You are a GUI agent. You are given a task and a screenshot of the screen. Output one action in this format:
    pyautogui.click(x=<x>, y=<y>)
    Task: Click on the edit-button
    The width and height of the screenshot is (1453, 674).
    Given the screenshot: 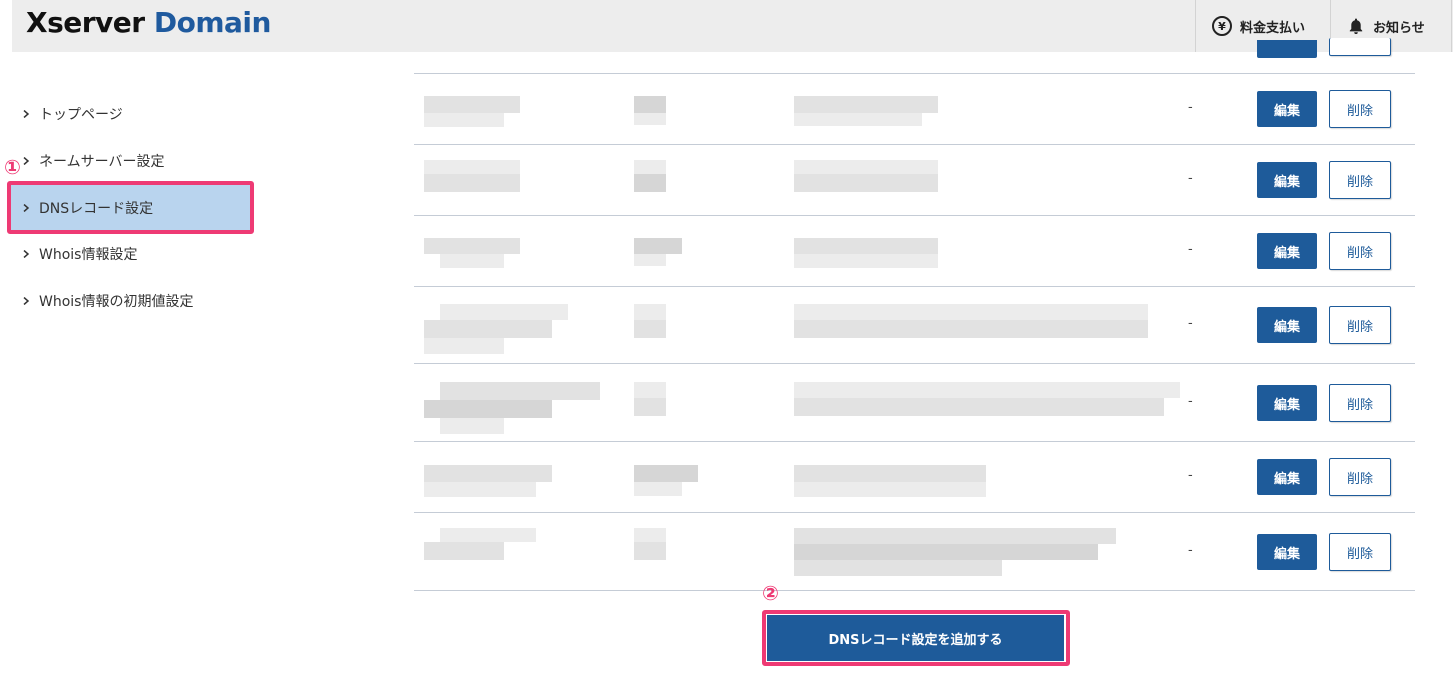 What is the action you would take?
    pyautogui.click(x=1287, y=49)
    